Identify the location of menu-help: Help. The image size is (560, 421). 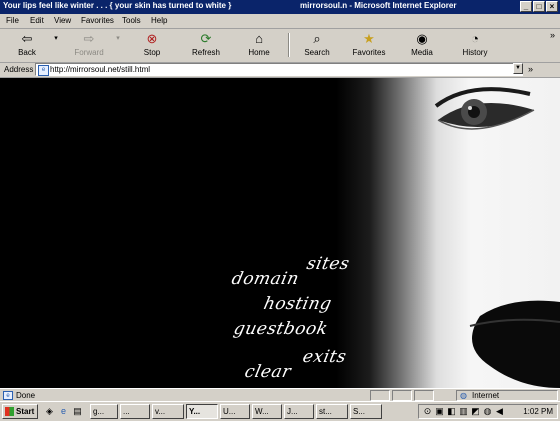
(159, 20).